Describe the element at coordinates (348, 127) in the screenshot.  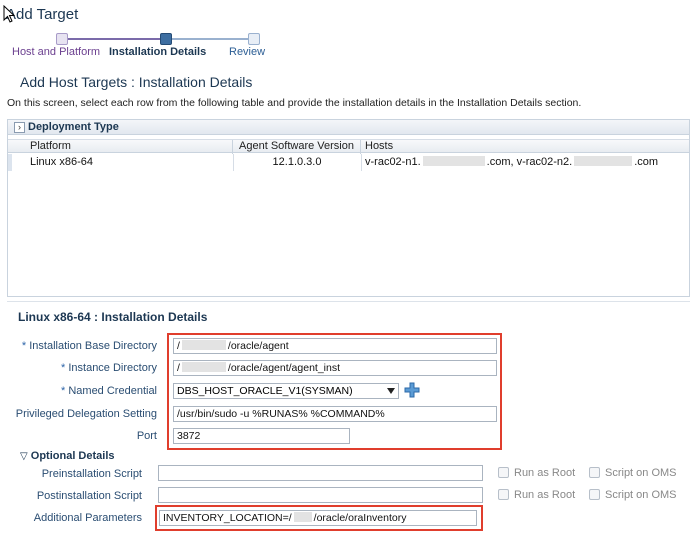
I see `panel-header: › Deployment Type` at that location.